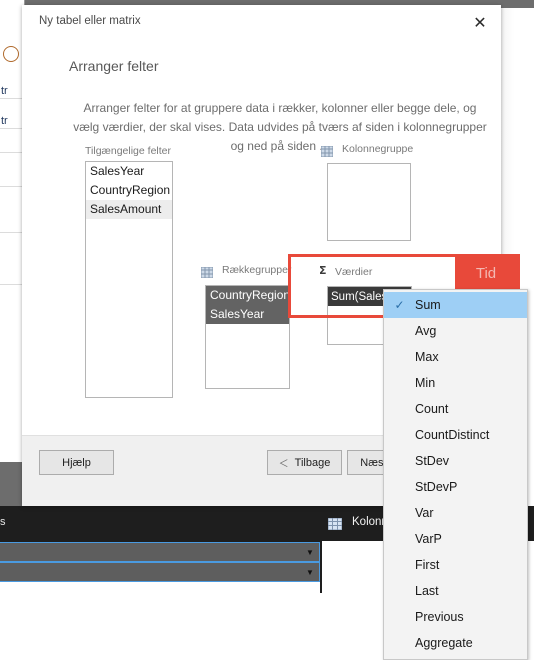 The width and height of the screenshot is (534, 660). Describe the element at coordinates (247, 337) in the screenshot. I see `row-groups-list: CountryRegion SalesYear` at that location.